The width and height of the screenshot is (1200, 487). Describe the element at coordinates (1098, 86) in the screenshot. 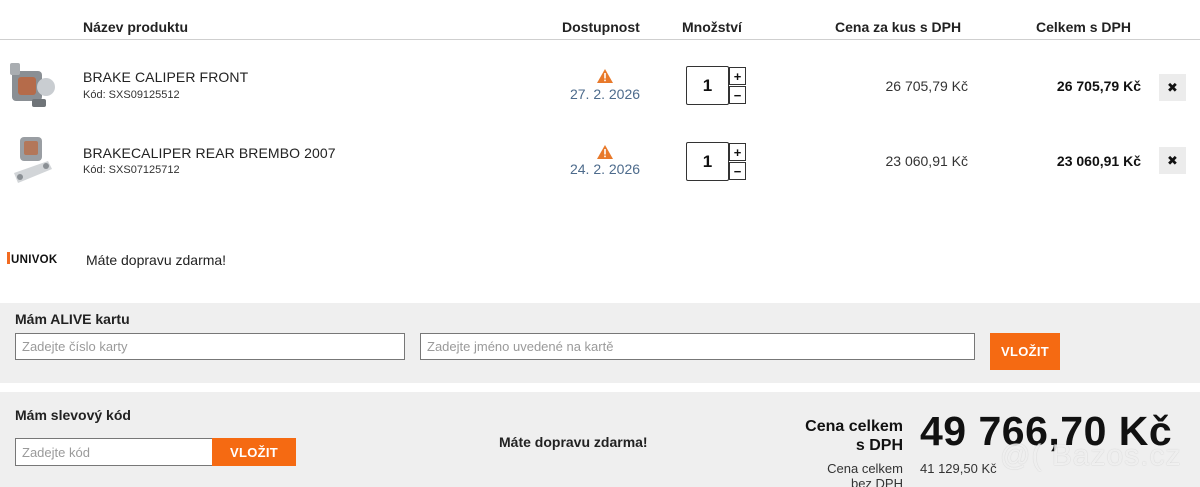

I see `row-total: 26 705,79 Kč` at that location.